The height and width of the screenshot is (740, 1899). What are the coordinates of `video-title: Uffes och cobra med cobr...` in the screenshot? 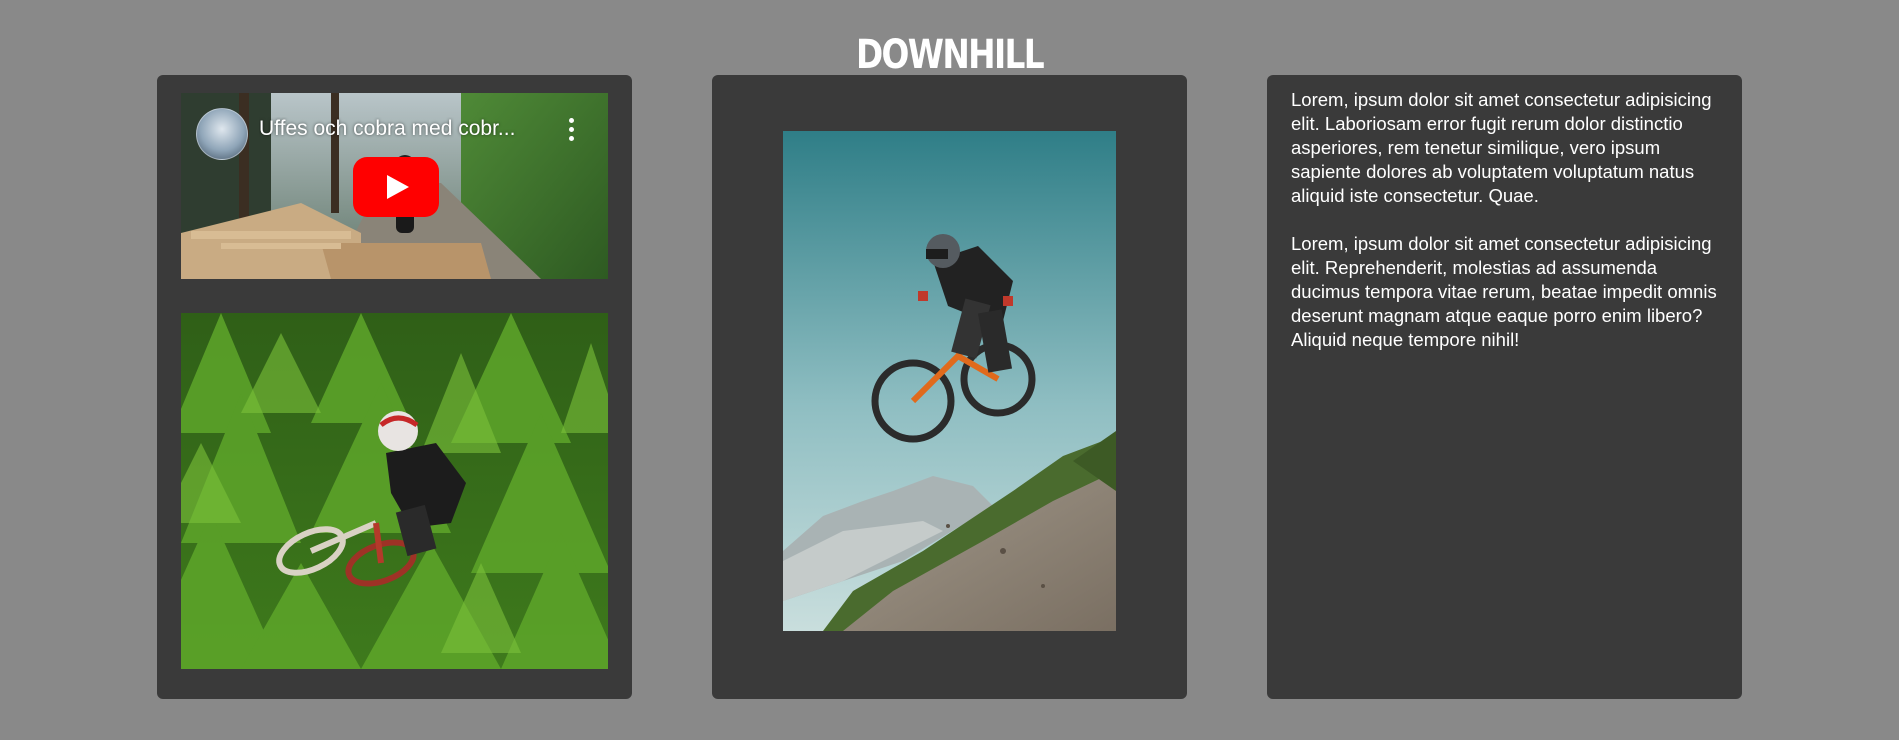 It's located at (404, 129).